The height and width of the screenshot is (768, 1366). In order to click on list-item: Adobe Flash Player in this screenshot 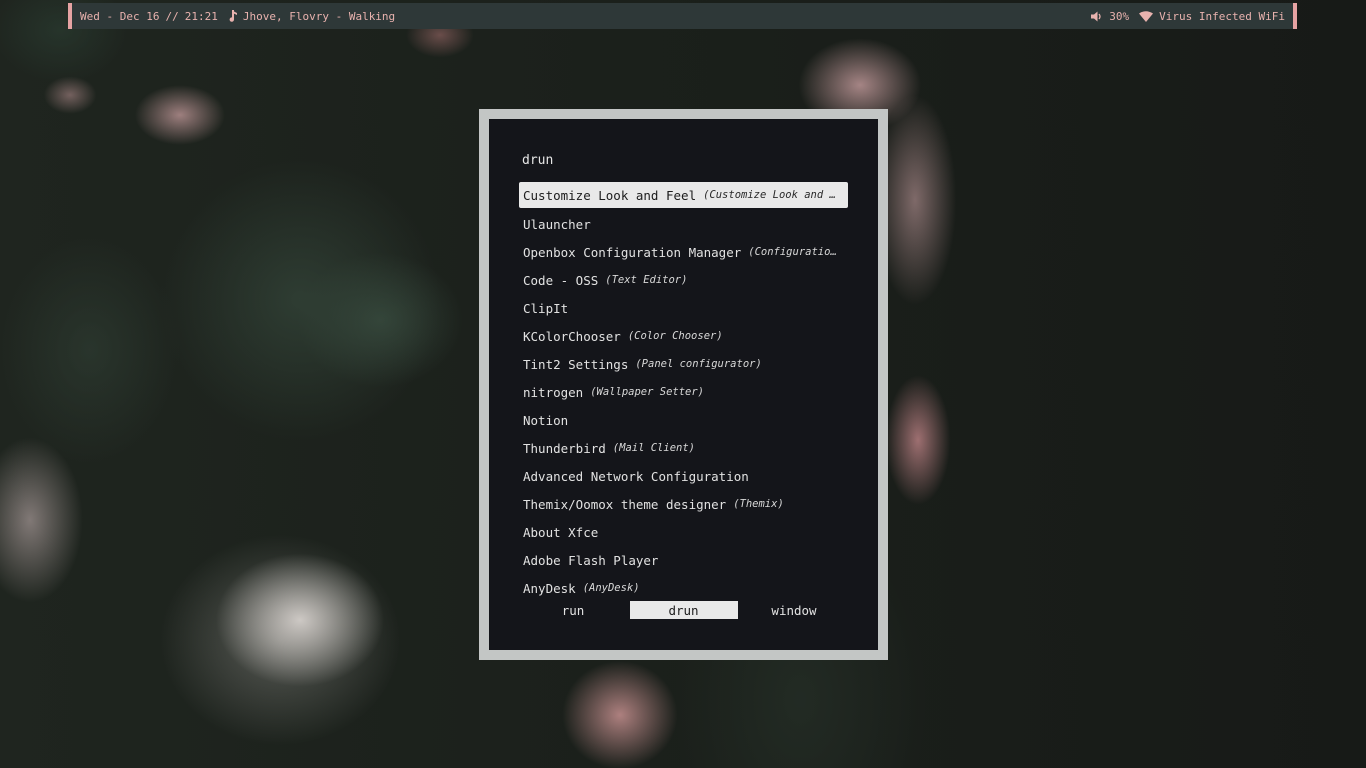, I will do `click(683, 560)`.